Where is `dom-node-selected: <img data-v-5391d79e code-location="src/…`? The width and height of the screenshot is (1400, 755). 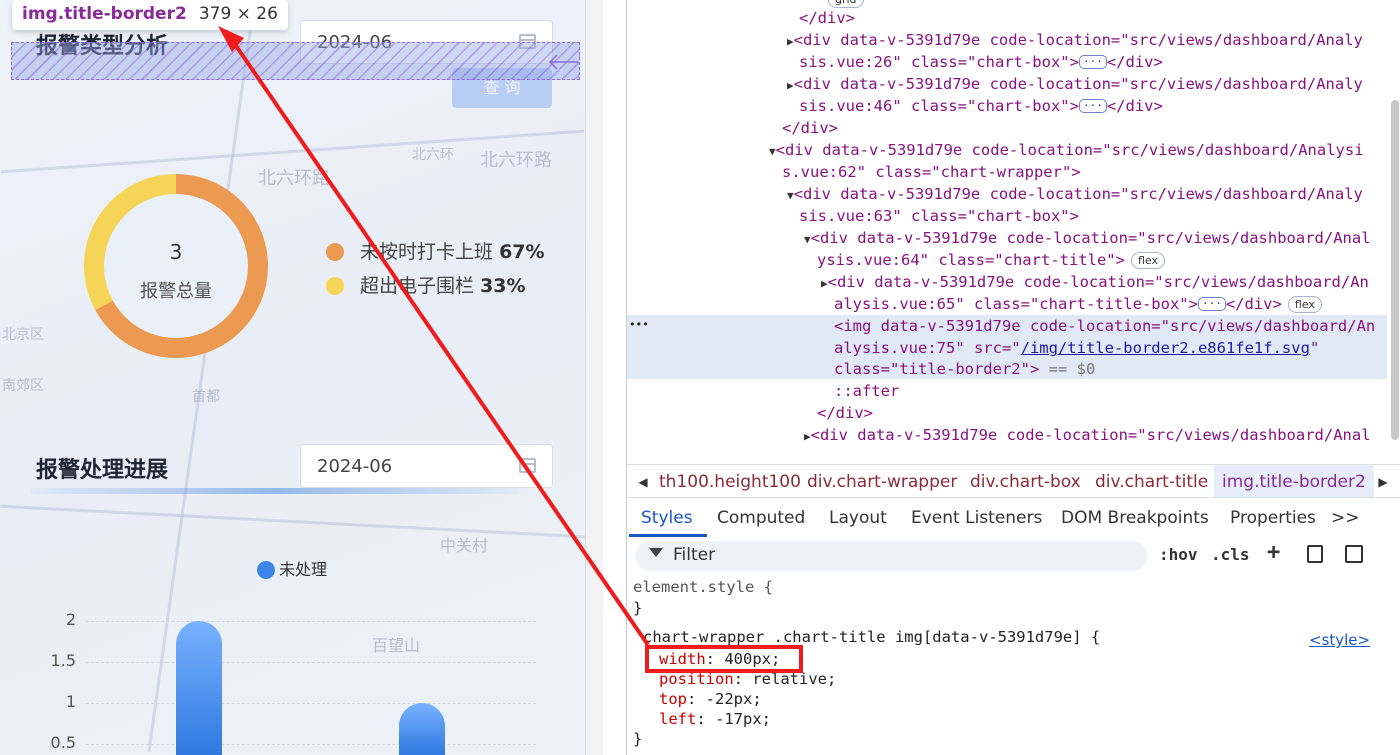
dom-node-selected: <img data-v-5391d79e code-location="src/… is located at coordinates (1104, 326).